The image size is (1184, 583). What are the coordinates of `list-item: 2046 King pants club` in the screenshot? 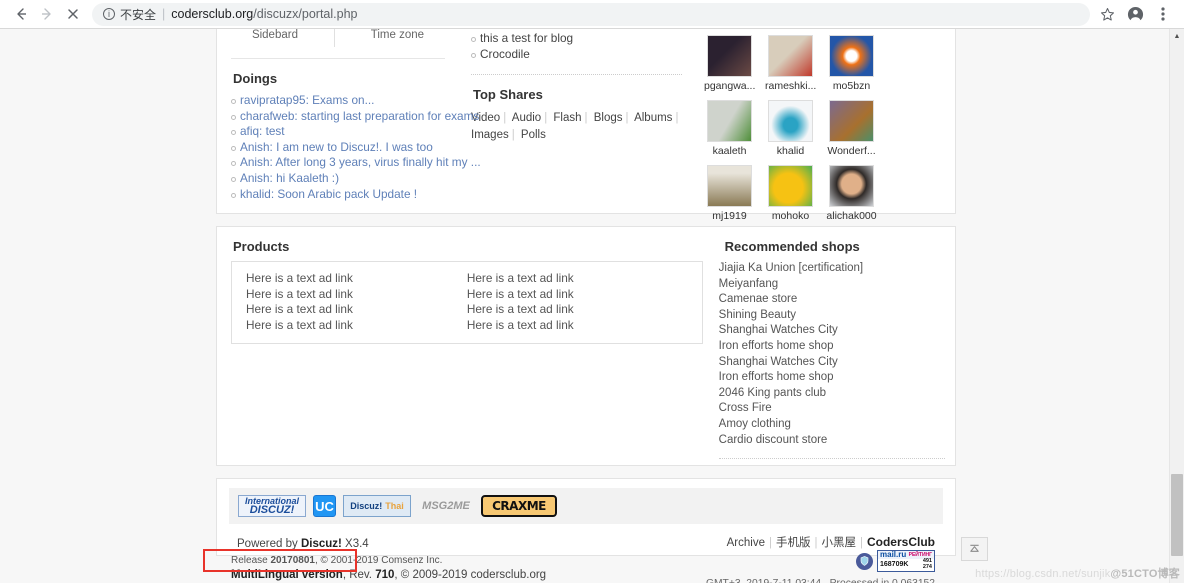 It's located at (832, 394).